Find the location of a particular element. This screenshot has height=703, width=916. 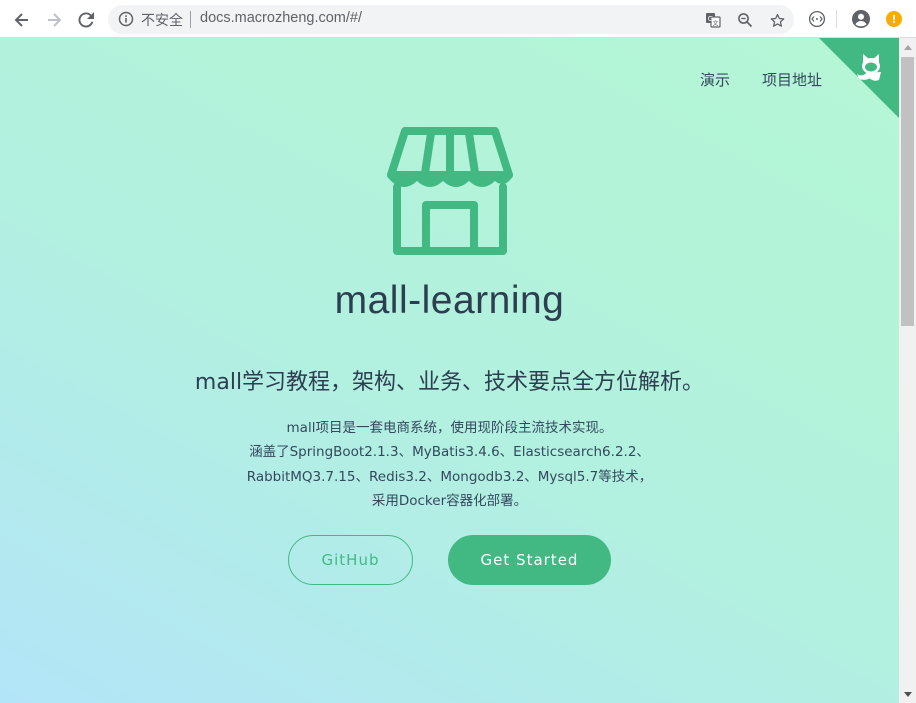

site-title: mall-learning is located at coordinates (449, 300).